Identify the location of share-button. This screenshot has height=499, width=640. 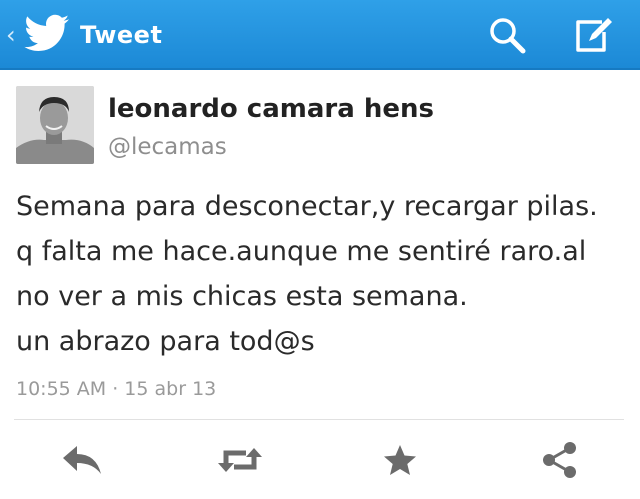
(560, 460).